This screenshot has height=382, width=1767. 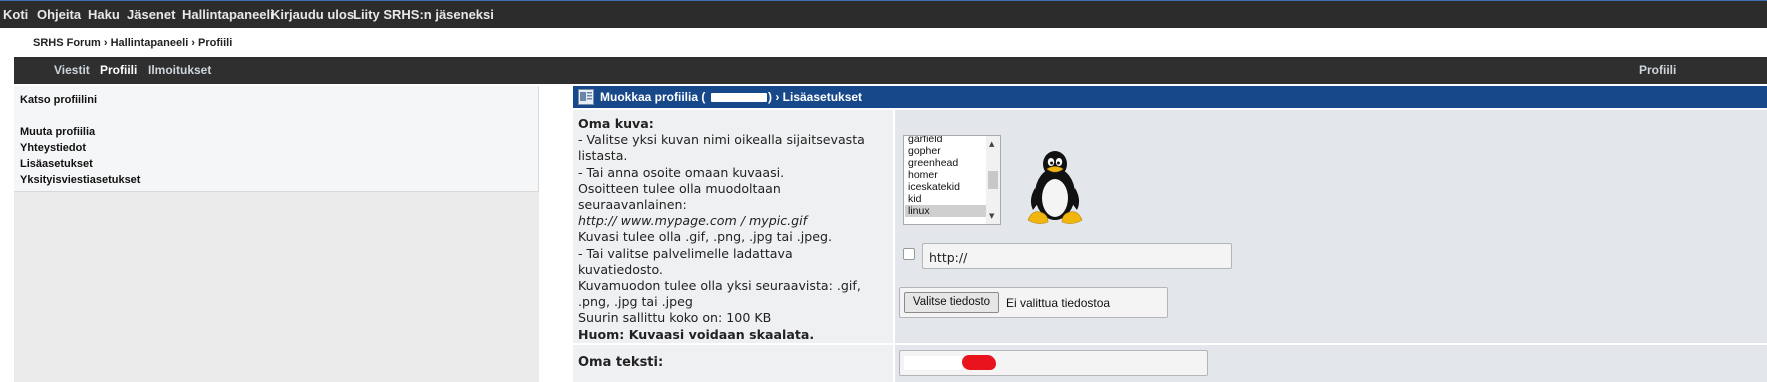 I want to click on scrollbar-thumb, so click(x=993, y=180).